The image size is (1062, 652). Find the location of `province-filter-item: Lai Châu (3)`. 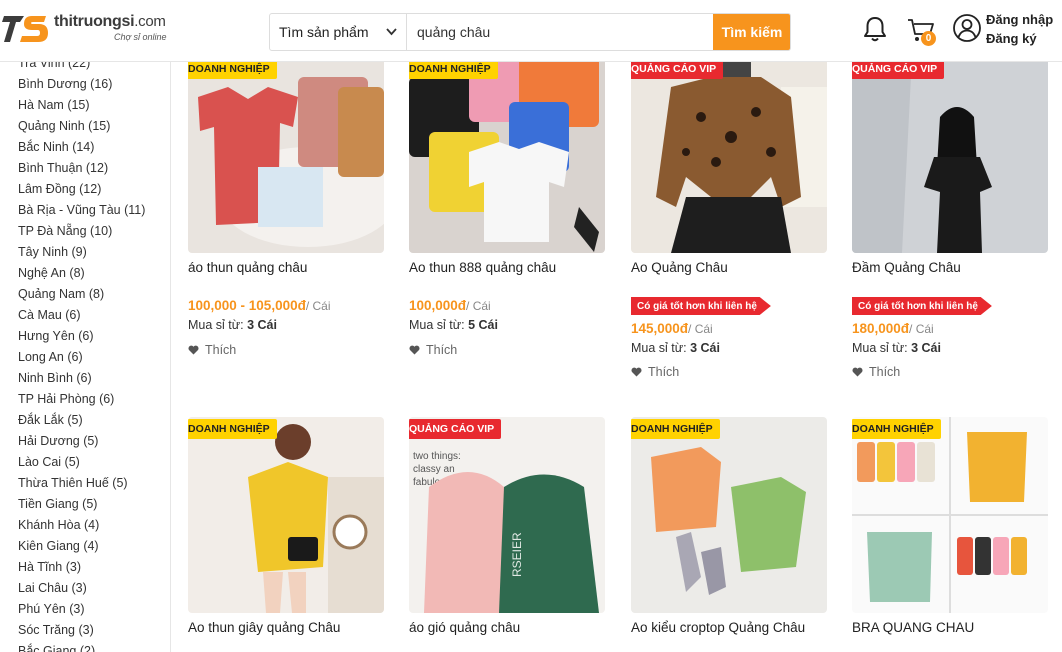

province-filter-item: Lai Châu (3) is located at coordinates (52, 588).